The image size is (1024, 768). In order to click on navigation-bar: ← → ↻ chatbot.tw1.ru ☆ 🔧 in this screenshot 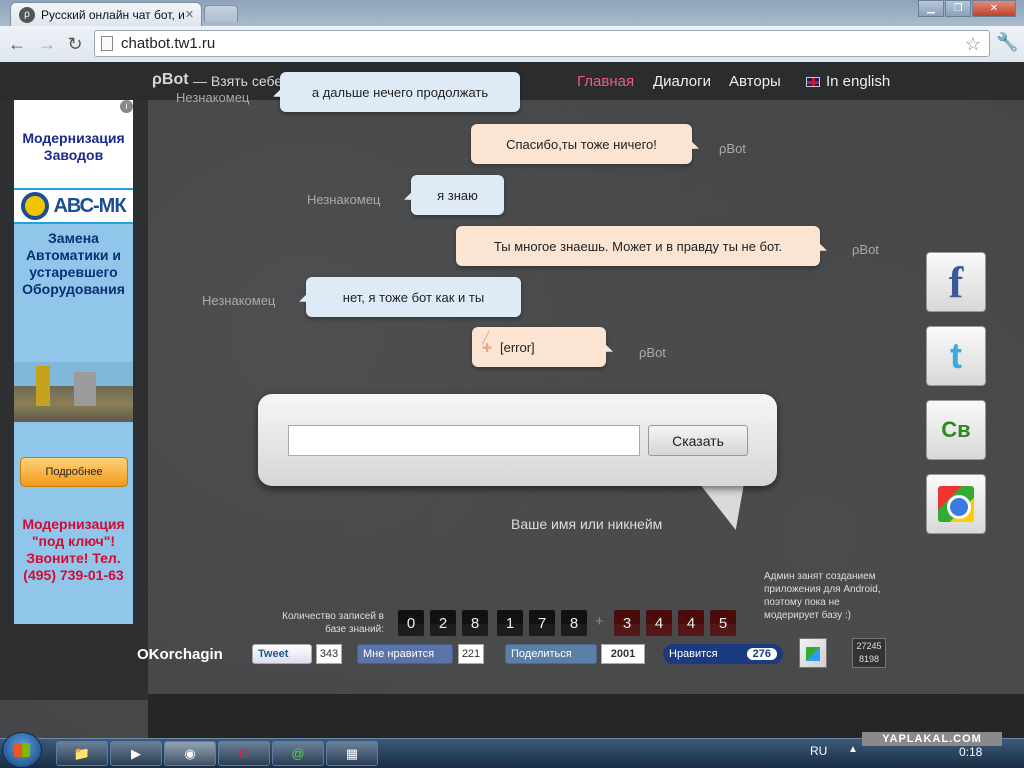, I will do `click(512, 44)`.